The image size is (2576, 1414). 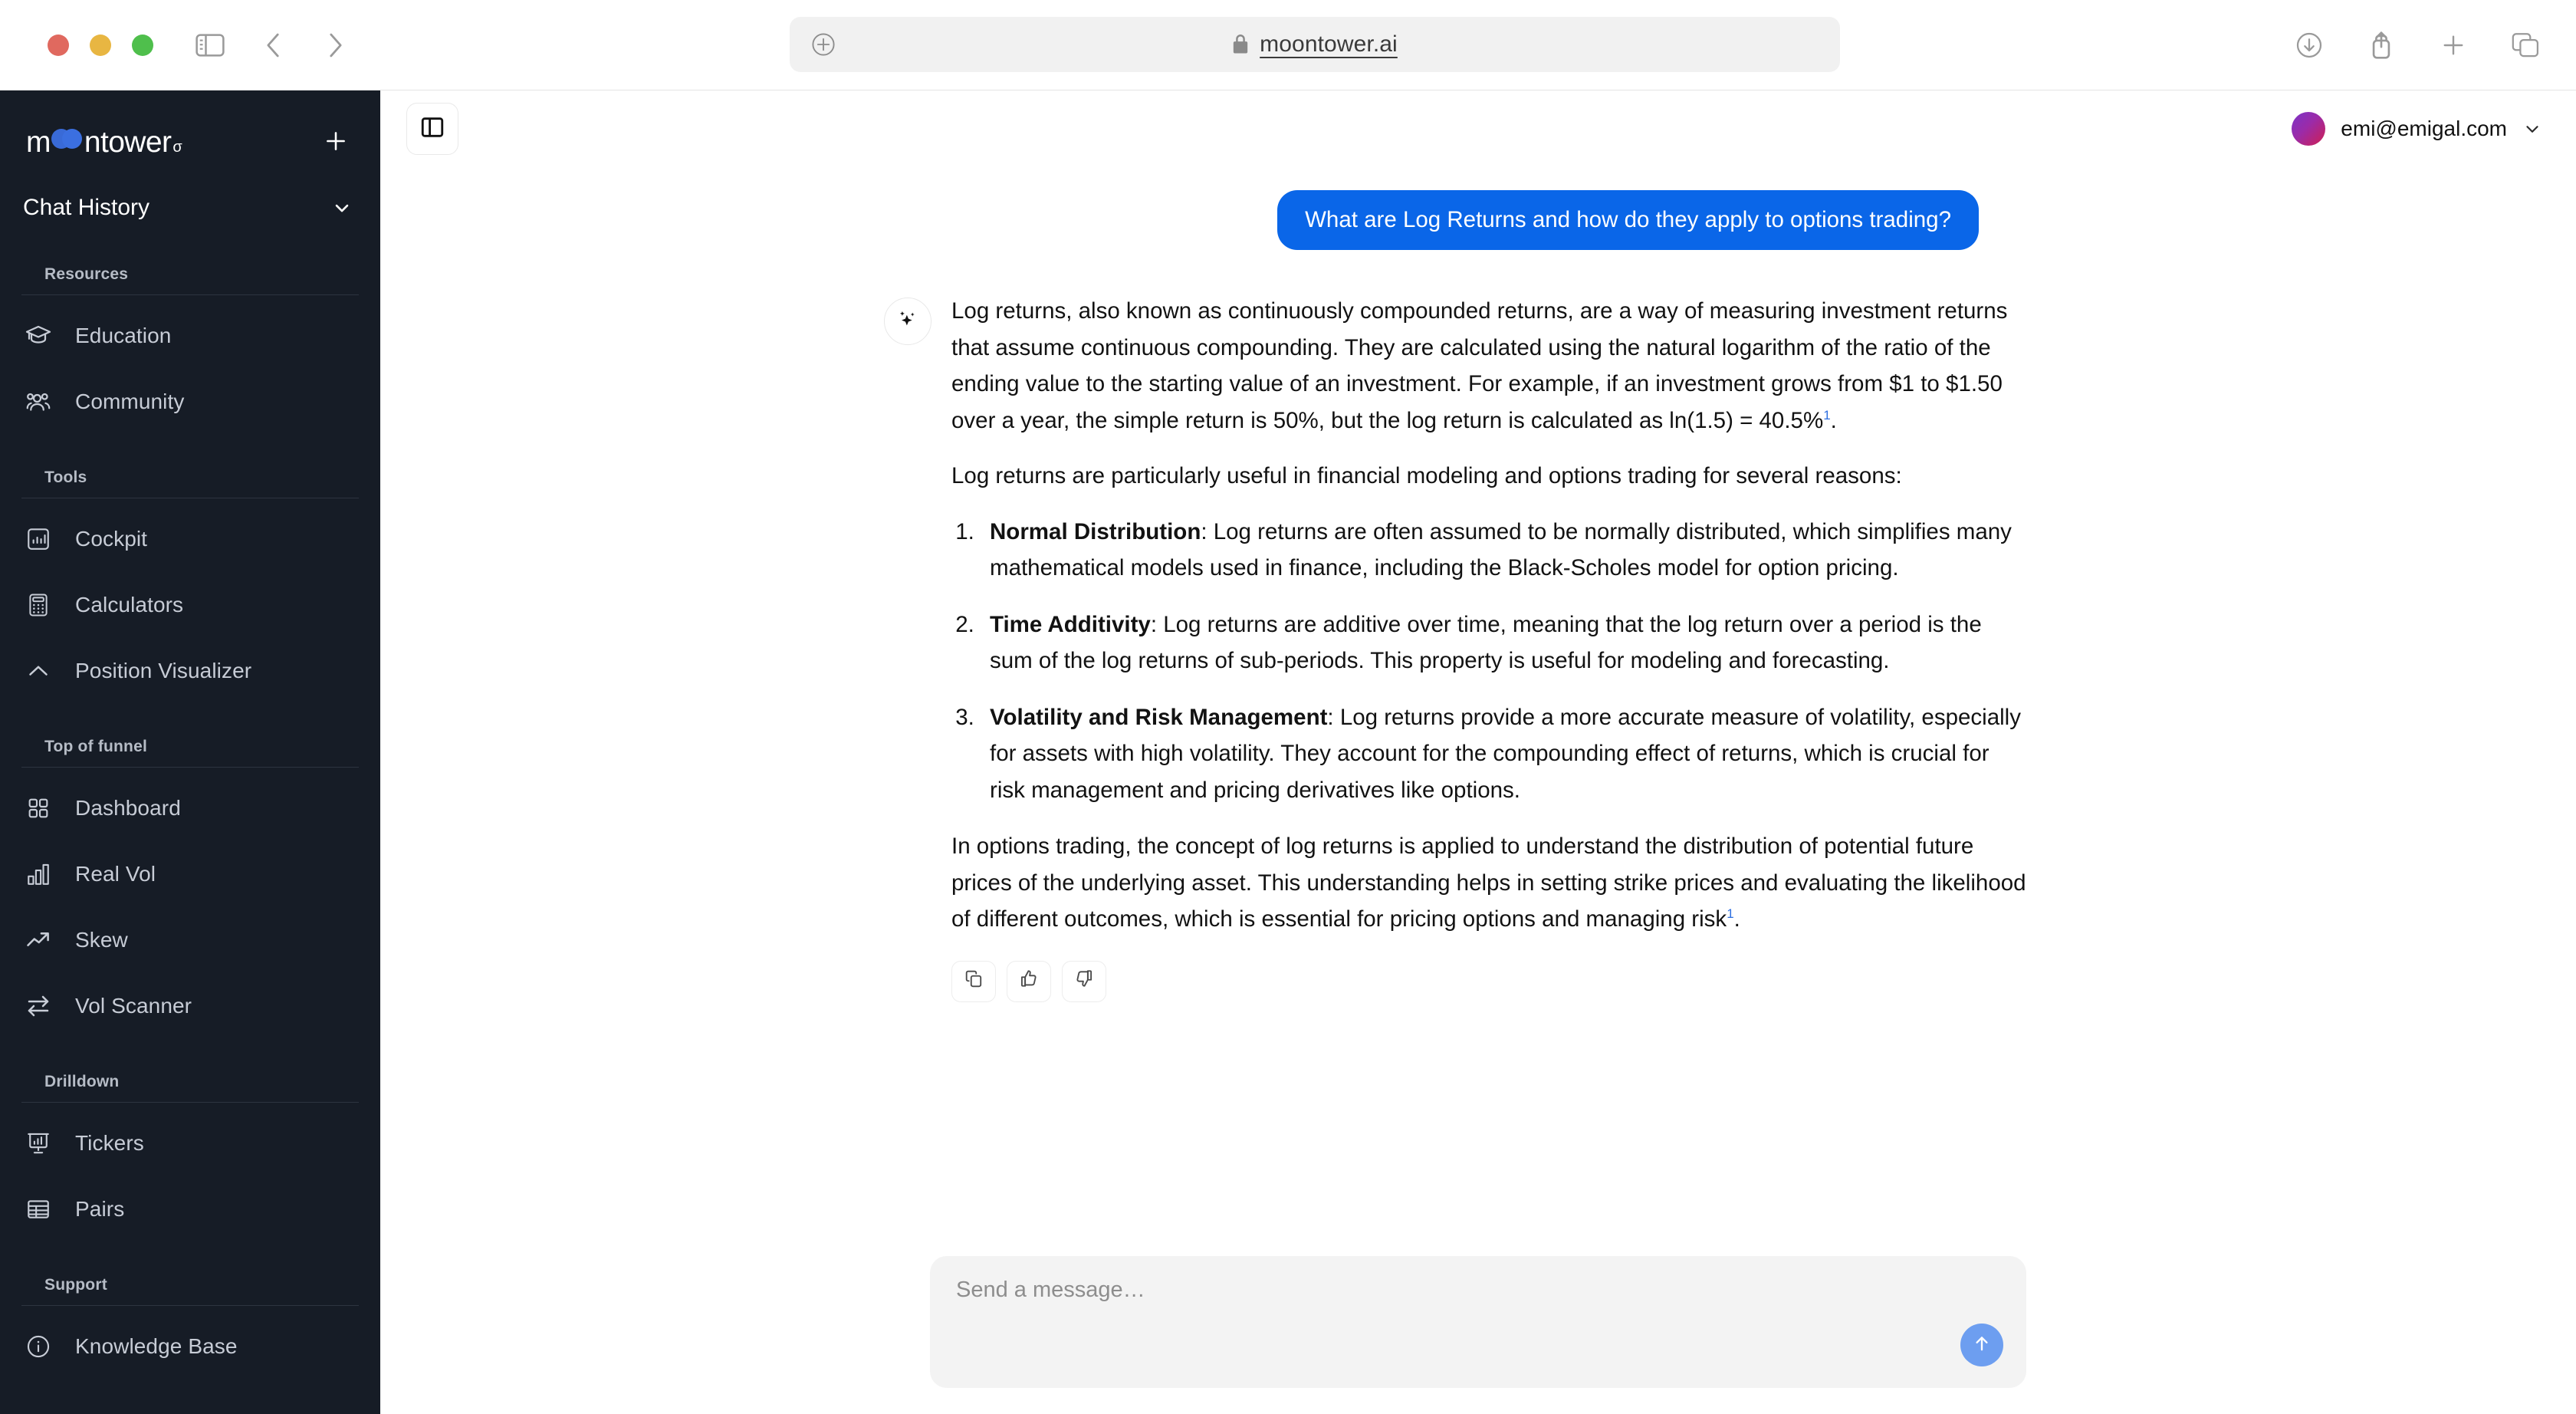 What do you see at coordinates (1737, 919) in the screenshot?
I see `paragraph-tail: .` at bounding box center [1737, 919].